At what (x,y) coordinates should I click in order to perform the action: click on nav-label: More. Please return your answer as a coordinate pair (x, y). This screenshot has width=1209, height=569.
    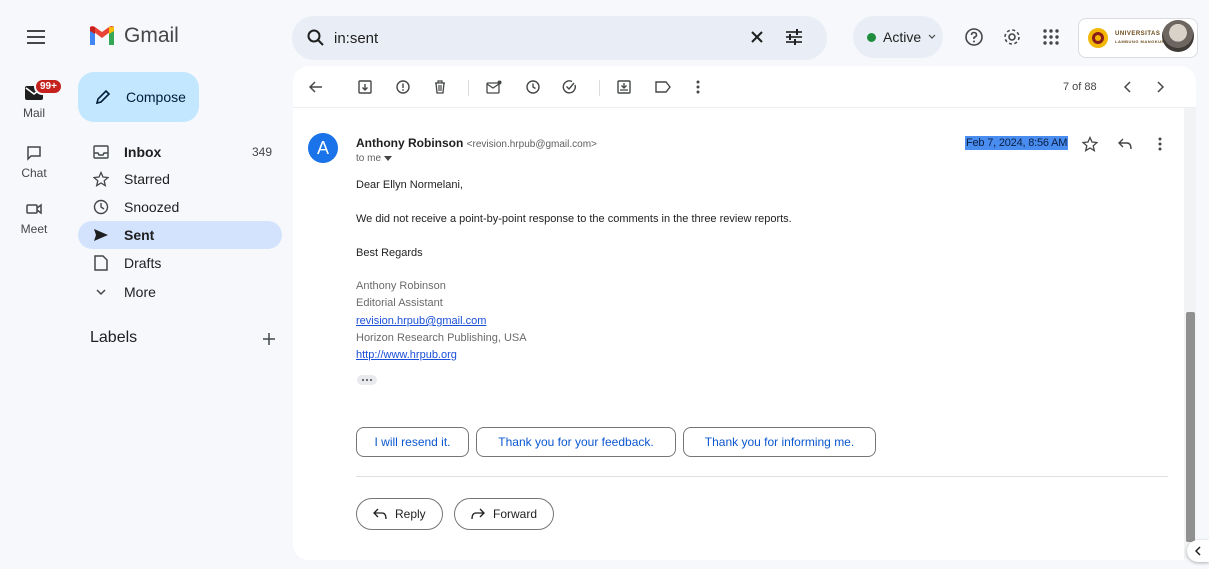
    Looking at the image, I should click on (140, 292).